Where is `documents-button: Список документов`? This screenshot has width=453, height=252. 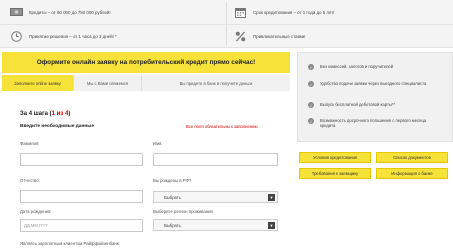
documents-button: Список документов is located at coordinates (412, 157).